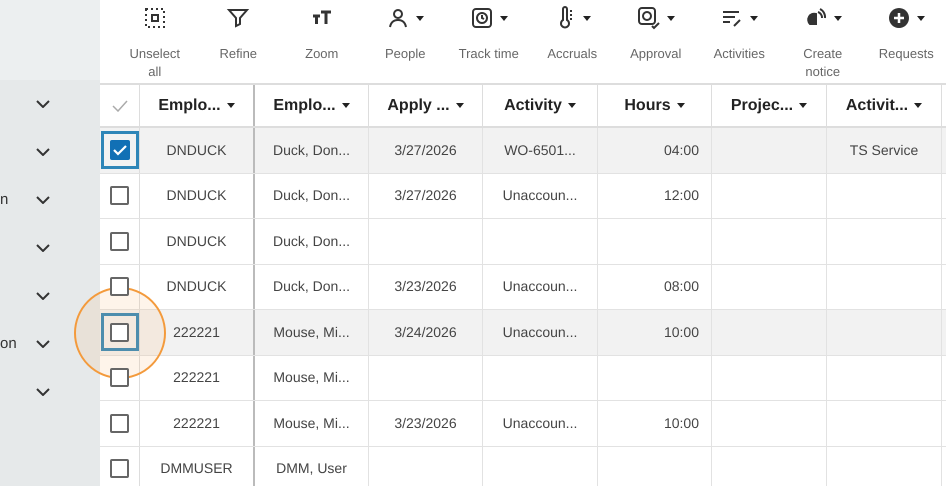 The height and width of the screenshot is (486, 946). What do you see at coordinates (238, 18) in the screenshot?
I see `filter-icon` at bounding box center [238, 18].